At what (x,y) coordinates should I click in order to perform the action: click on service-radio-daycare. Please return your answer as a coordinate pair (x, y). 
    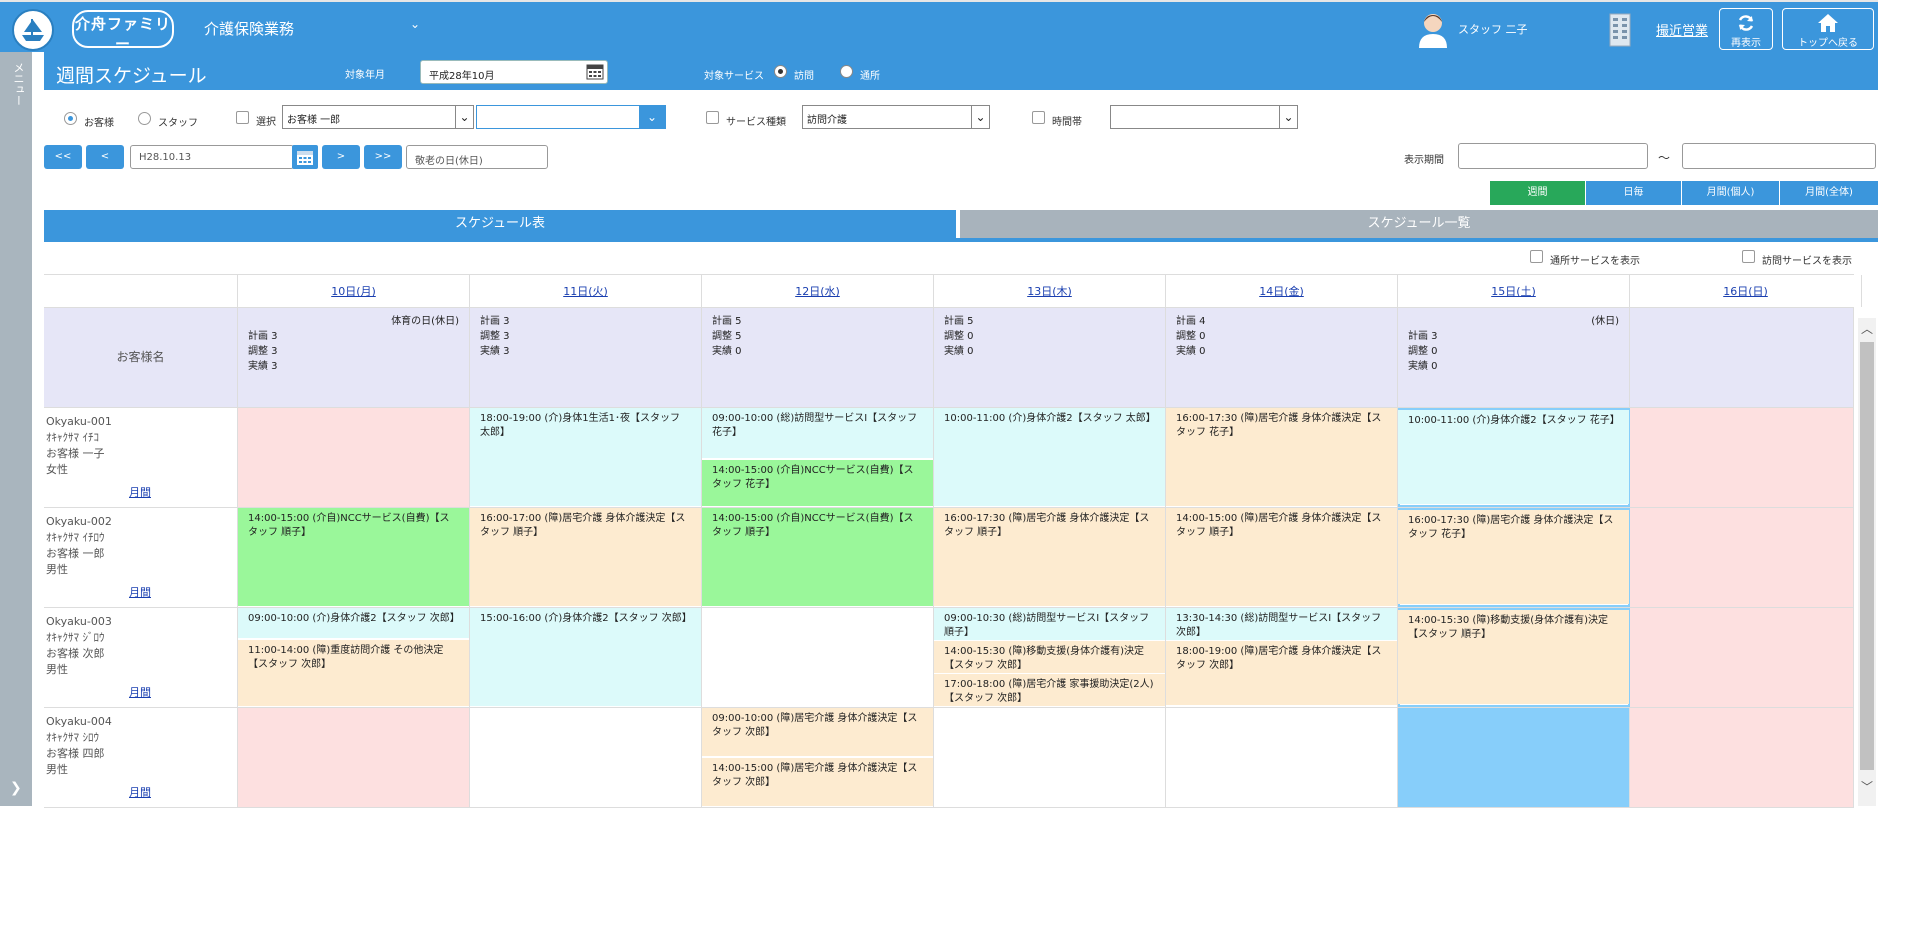
    Looking at the image, I should click on (846, 71).